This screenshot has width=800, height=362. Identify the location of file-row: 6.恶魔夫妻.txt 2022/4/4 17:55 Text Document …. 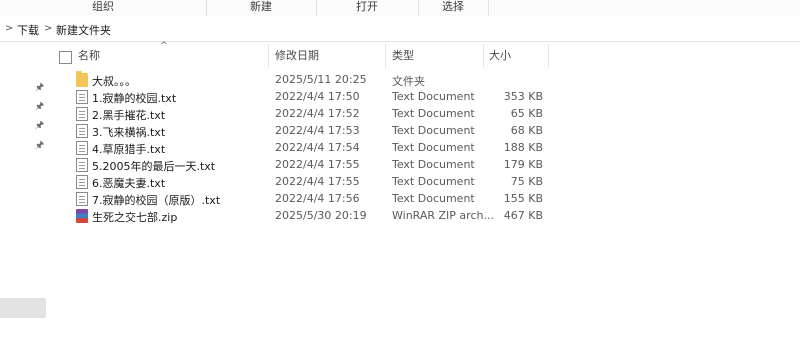
(312, 182).